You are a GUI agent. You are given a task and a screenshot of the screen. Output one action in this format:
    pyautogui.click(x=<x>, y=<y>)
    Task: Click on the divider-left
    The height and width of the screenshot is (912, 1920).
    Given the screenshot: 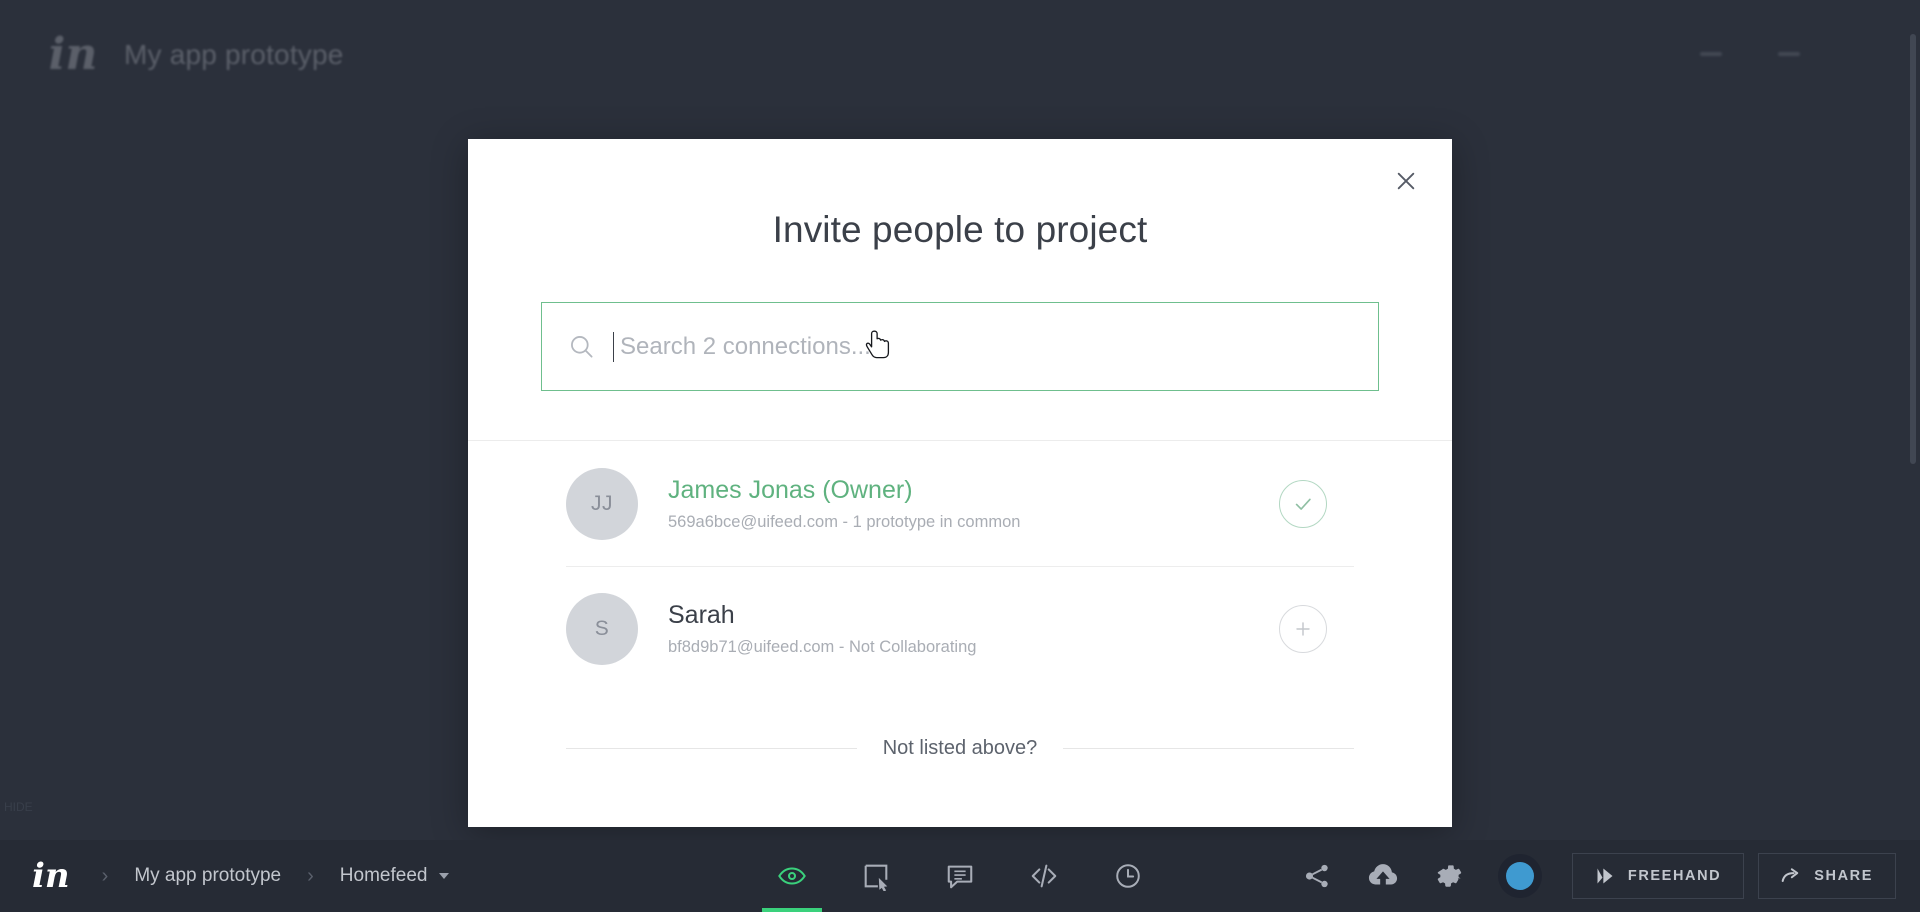 What is the action you would take?
    pyautogui.click(x=711, y=748)
    